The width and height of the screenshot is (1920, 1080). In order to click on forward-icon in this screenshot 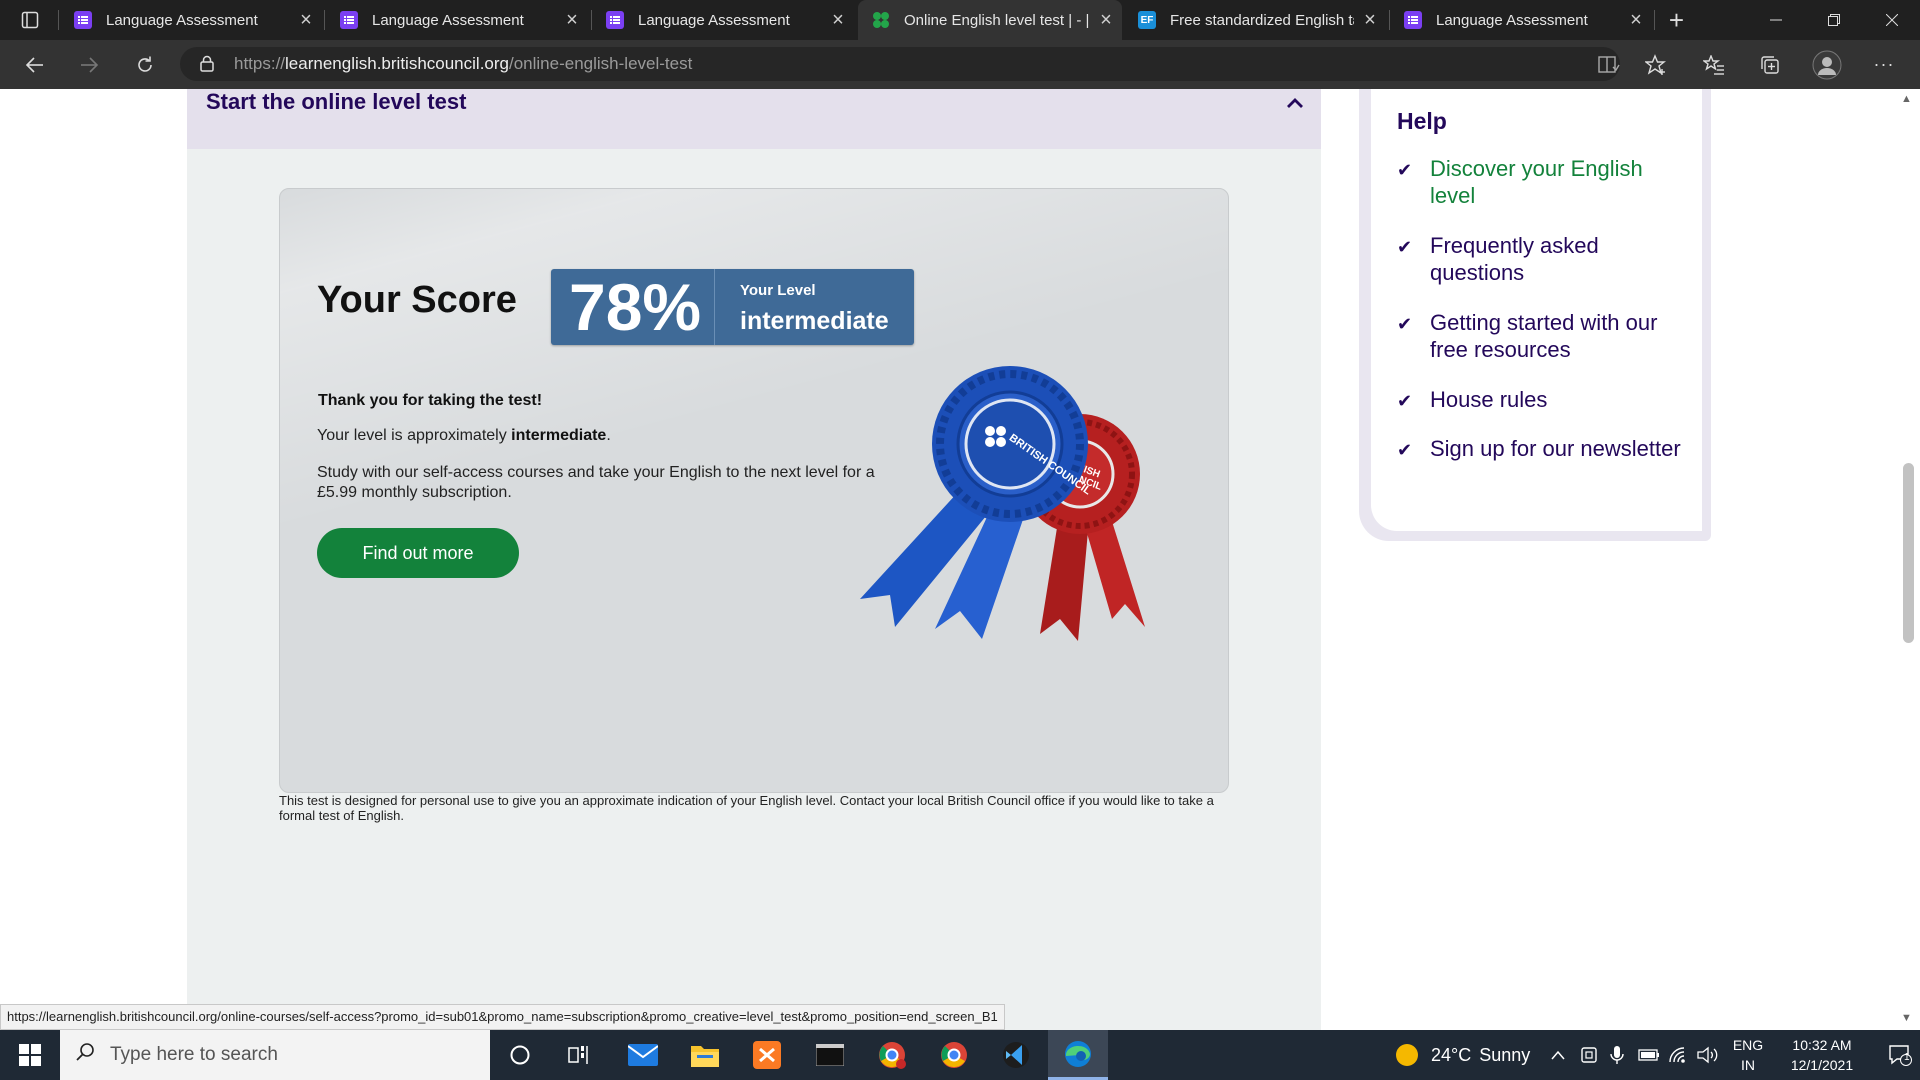, I will do `click(89, 64)`.